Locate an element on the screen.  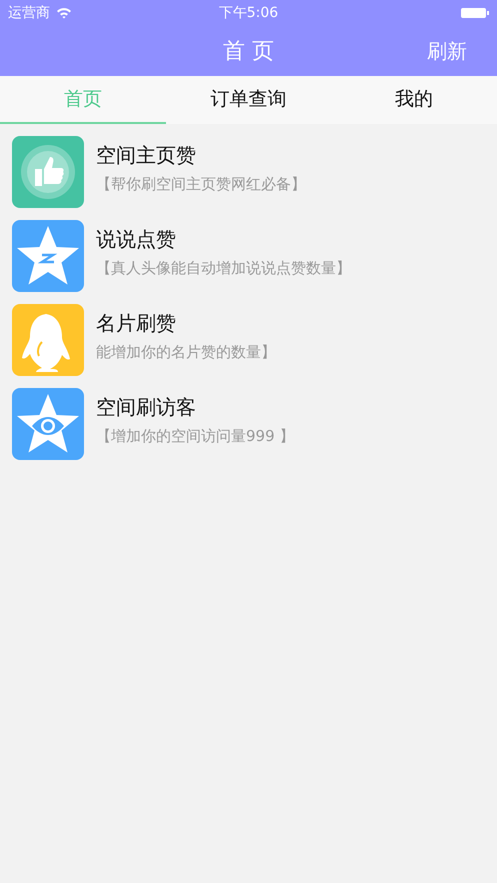
item-title: 空间刷访客 is located at coordinates (223, 407).